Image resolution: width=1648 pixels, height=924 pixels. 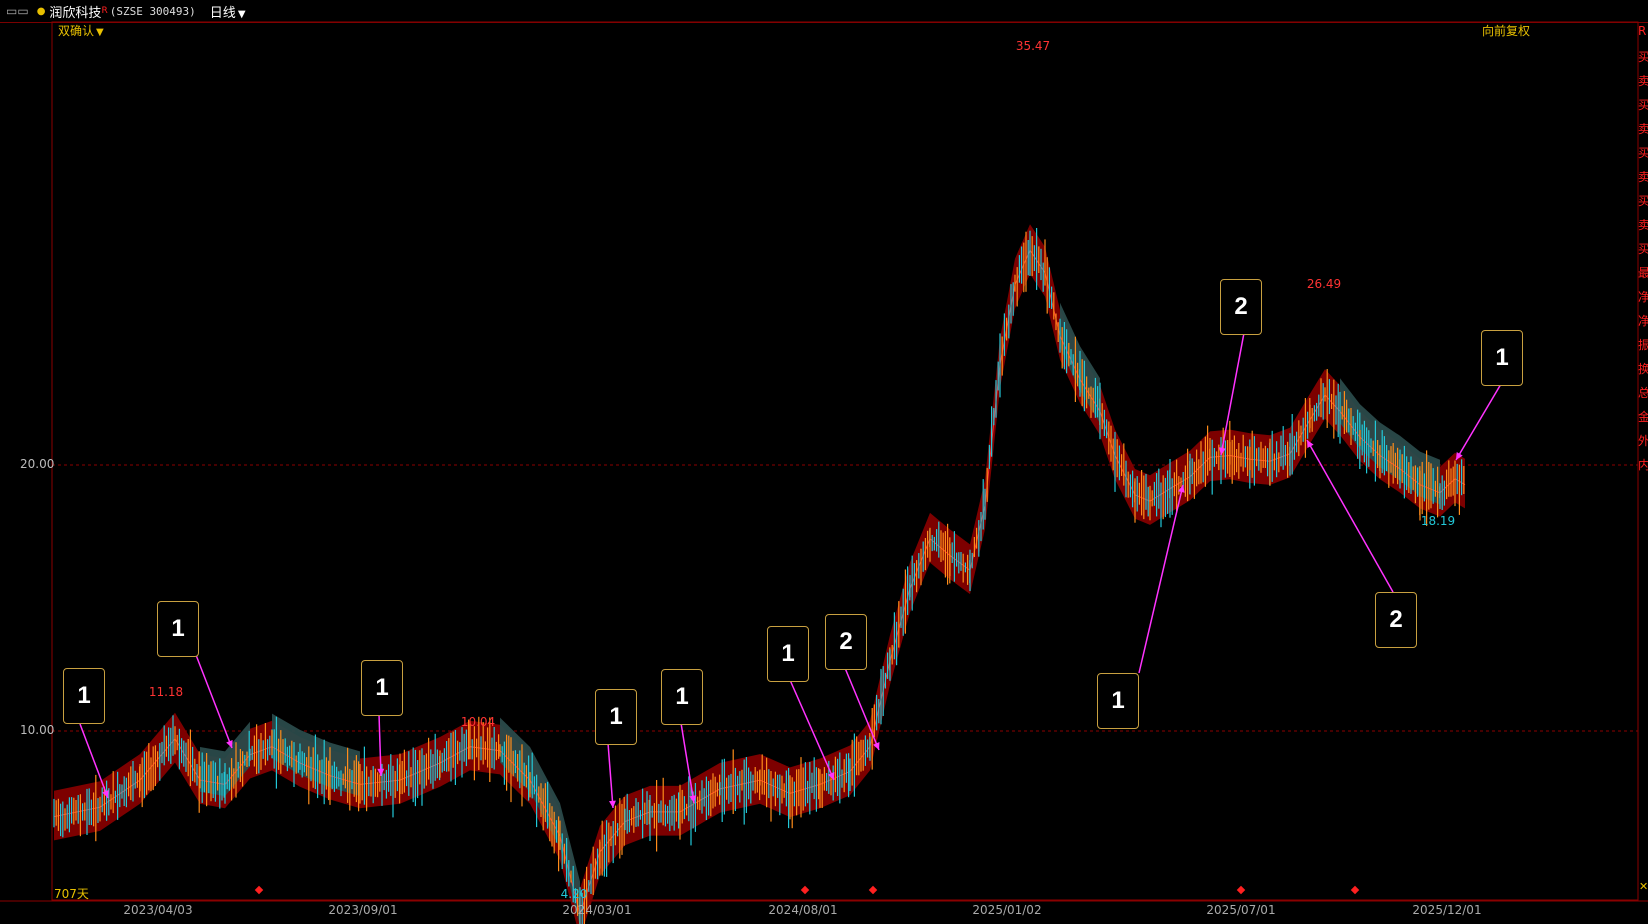 What do you see at coordinates (76, 31) in the screenshot?
I see `indicator-name: 双确认` at bounding box center [76, 31].